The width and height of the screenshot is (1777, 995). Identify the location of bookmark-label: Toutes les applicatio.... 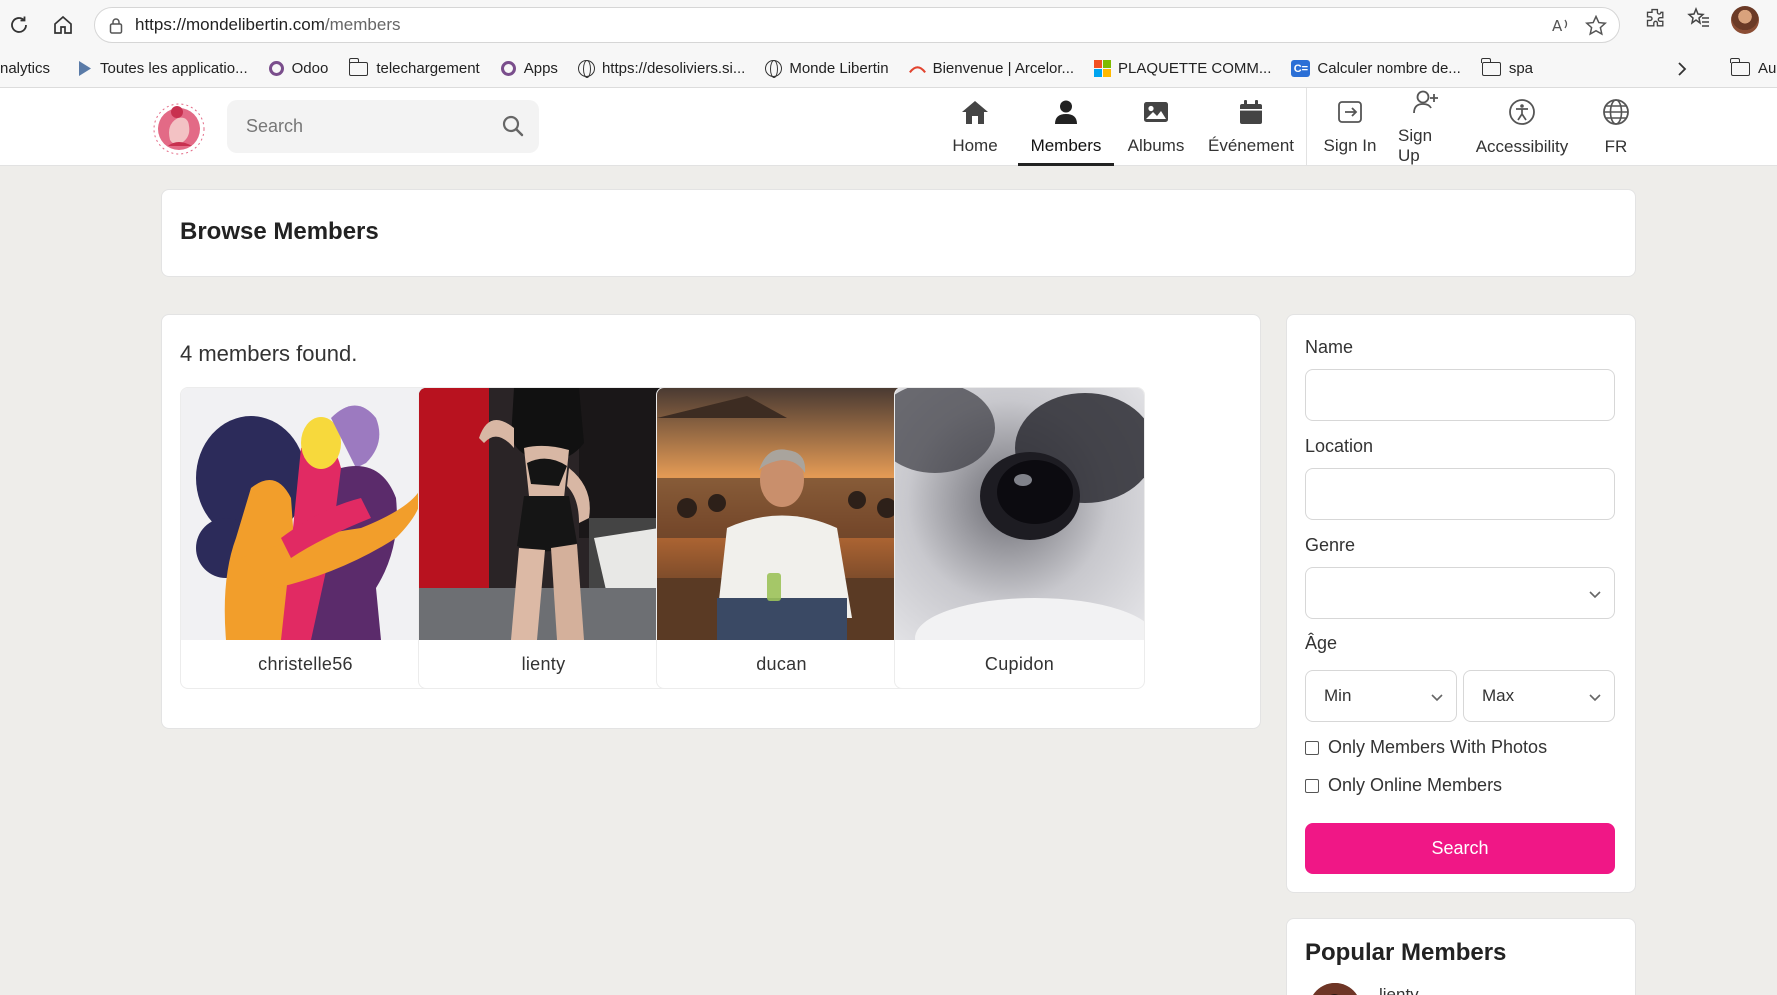
(174, 68).